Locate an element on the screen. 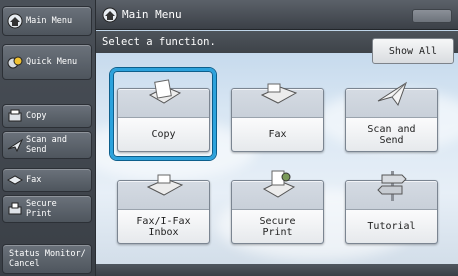 This screenshot has width=458, height=276. sidebar-main-menu-label: Main Menu is located at coordinates (49, 21).